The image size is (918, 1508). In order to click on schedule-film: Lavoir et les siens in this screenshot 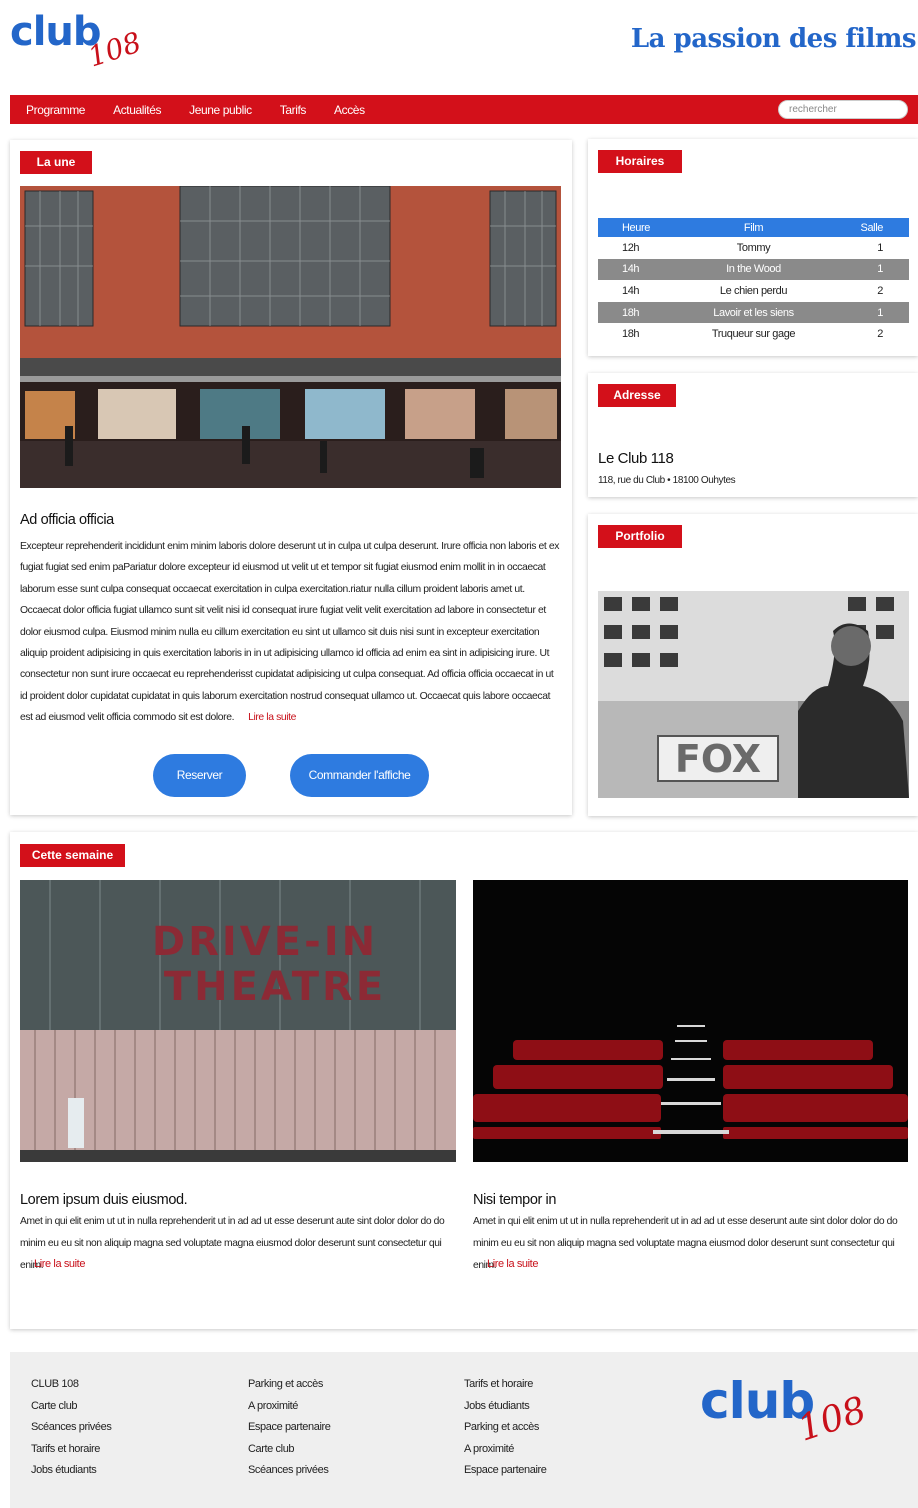, I will do `click(753, 312)`.